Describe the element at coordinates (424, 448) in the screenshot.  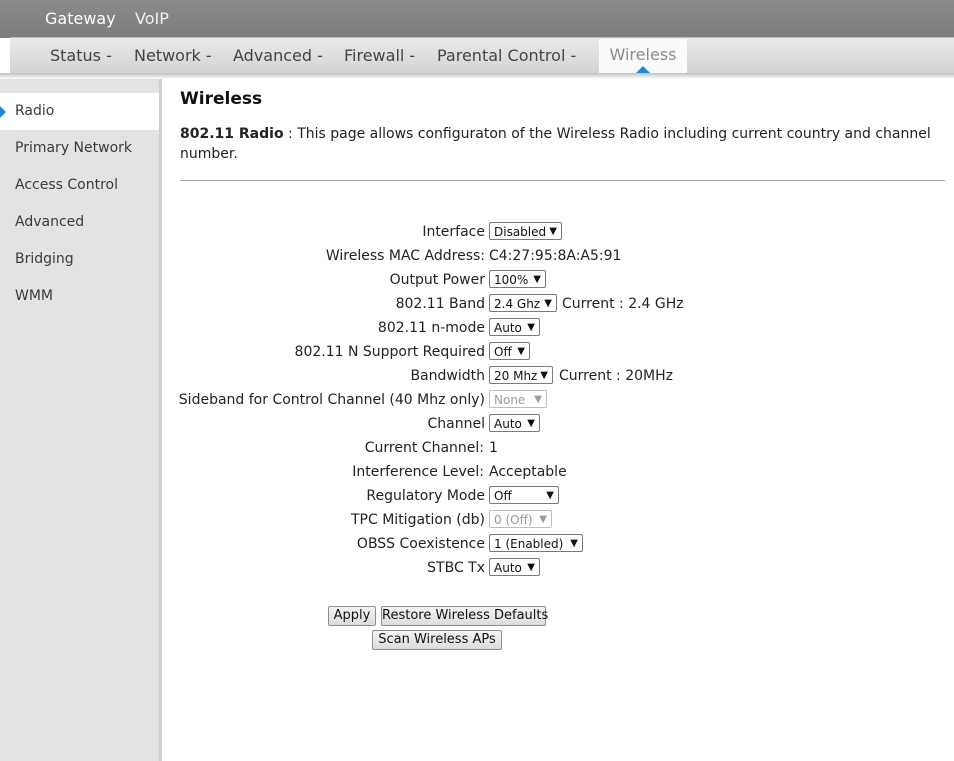
I see `current-channel-label: Current Channel:` at that location.